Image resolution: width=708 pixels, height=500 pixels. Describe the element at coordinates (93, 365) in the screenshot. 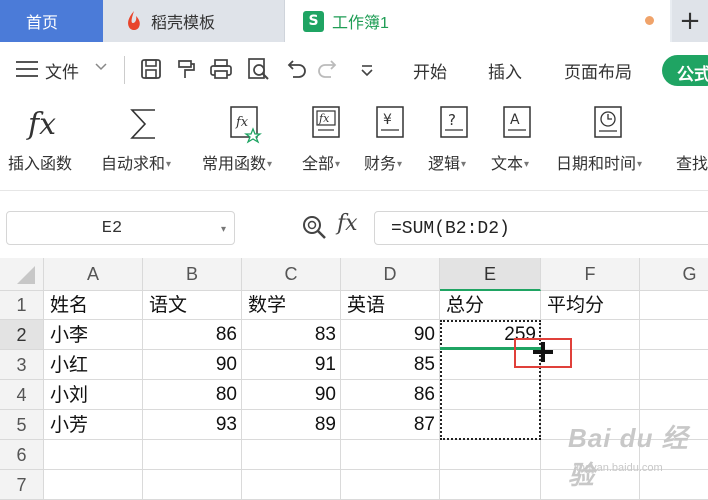

I see `cell-a3: 小红` at that location.